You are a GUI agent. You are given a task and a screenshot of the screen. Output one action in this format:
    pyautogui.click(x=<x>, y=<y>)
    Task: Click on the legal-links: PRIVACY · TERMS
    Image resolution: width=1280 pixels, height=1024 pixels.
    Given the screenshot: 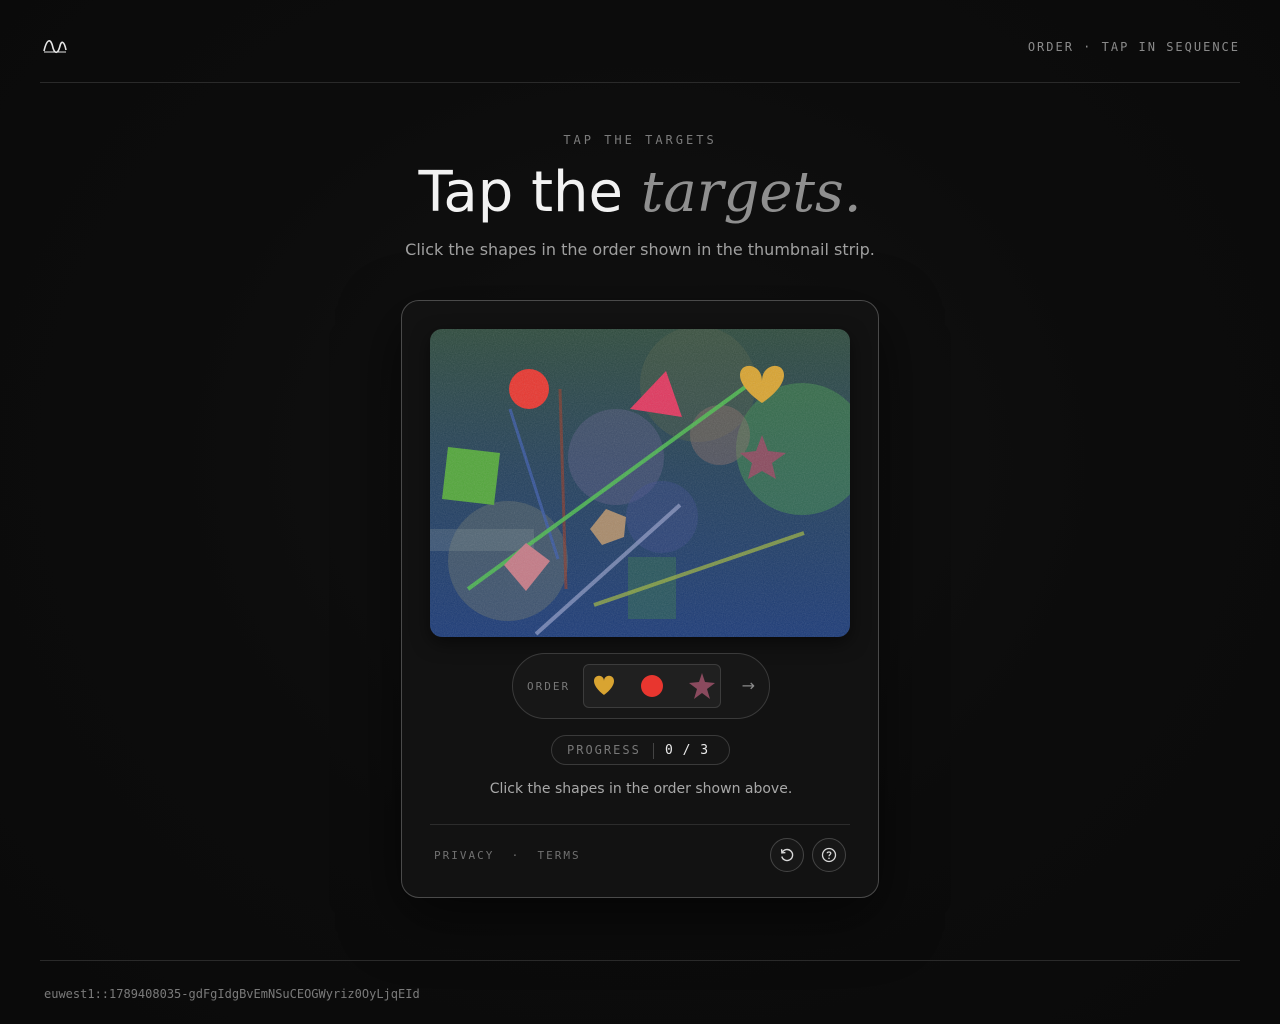 What is the action you would take?
    pyautogui.click(x=507, y=855)
    